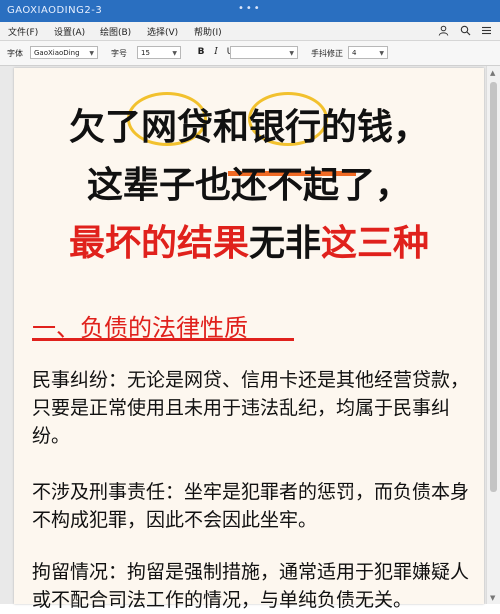 The width and height of the screenshot is (500, 614). Describe the element at coordinates (159, 52) in the screenshot. I see `size-select: 15 ▼` at that location.